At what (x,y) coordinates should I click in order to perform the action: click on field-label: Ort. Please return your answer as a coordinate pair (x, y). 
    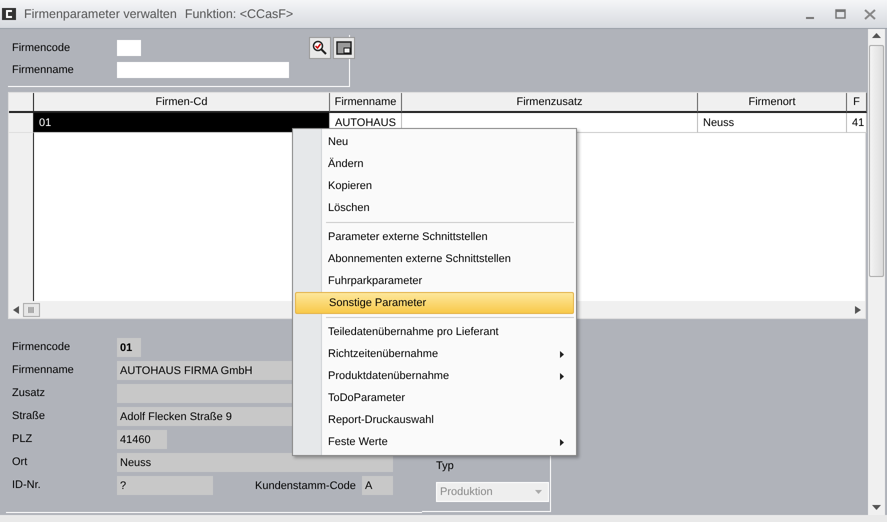
    Looking at the image, I should click on (20, 462).